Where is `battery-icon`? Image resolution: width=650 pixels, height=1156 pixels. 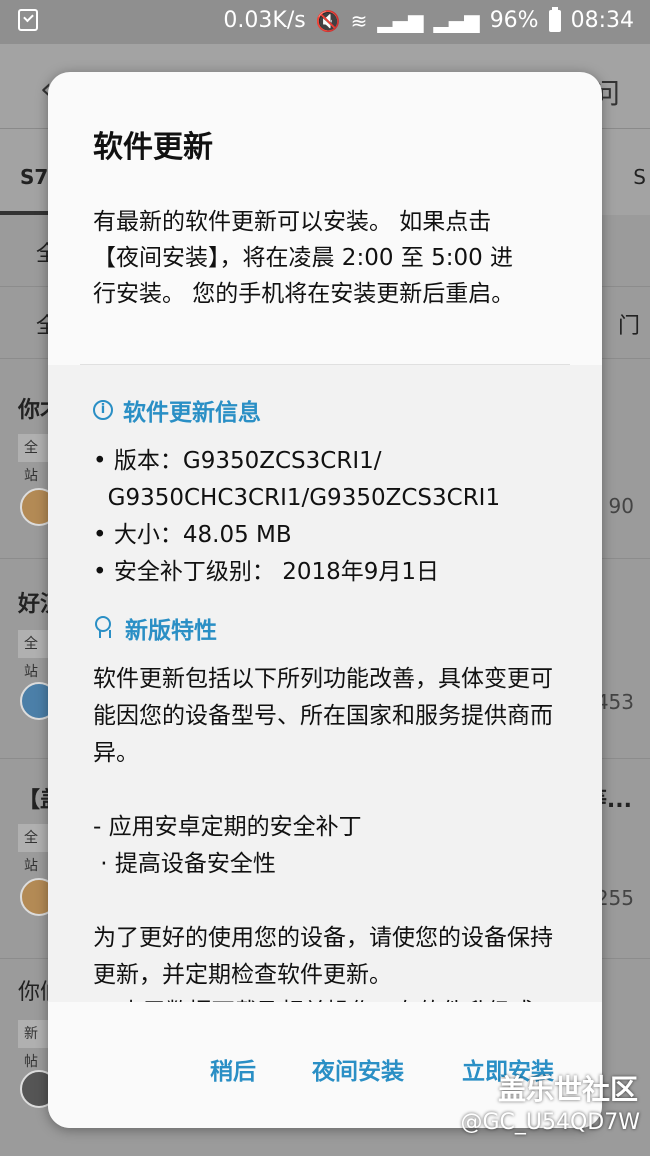 battery-icon is located at coordinates (554, 19).